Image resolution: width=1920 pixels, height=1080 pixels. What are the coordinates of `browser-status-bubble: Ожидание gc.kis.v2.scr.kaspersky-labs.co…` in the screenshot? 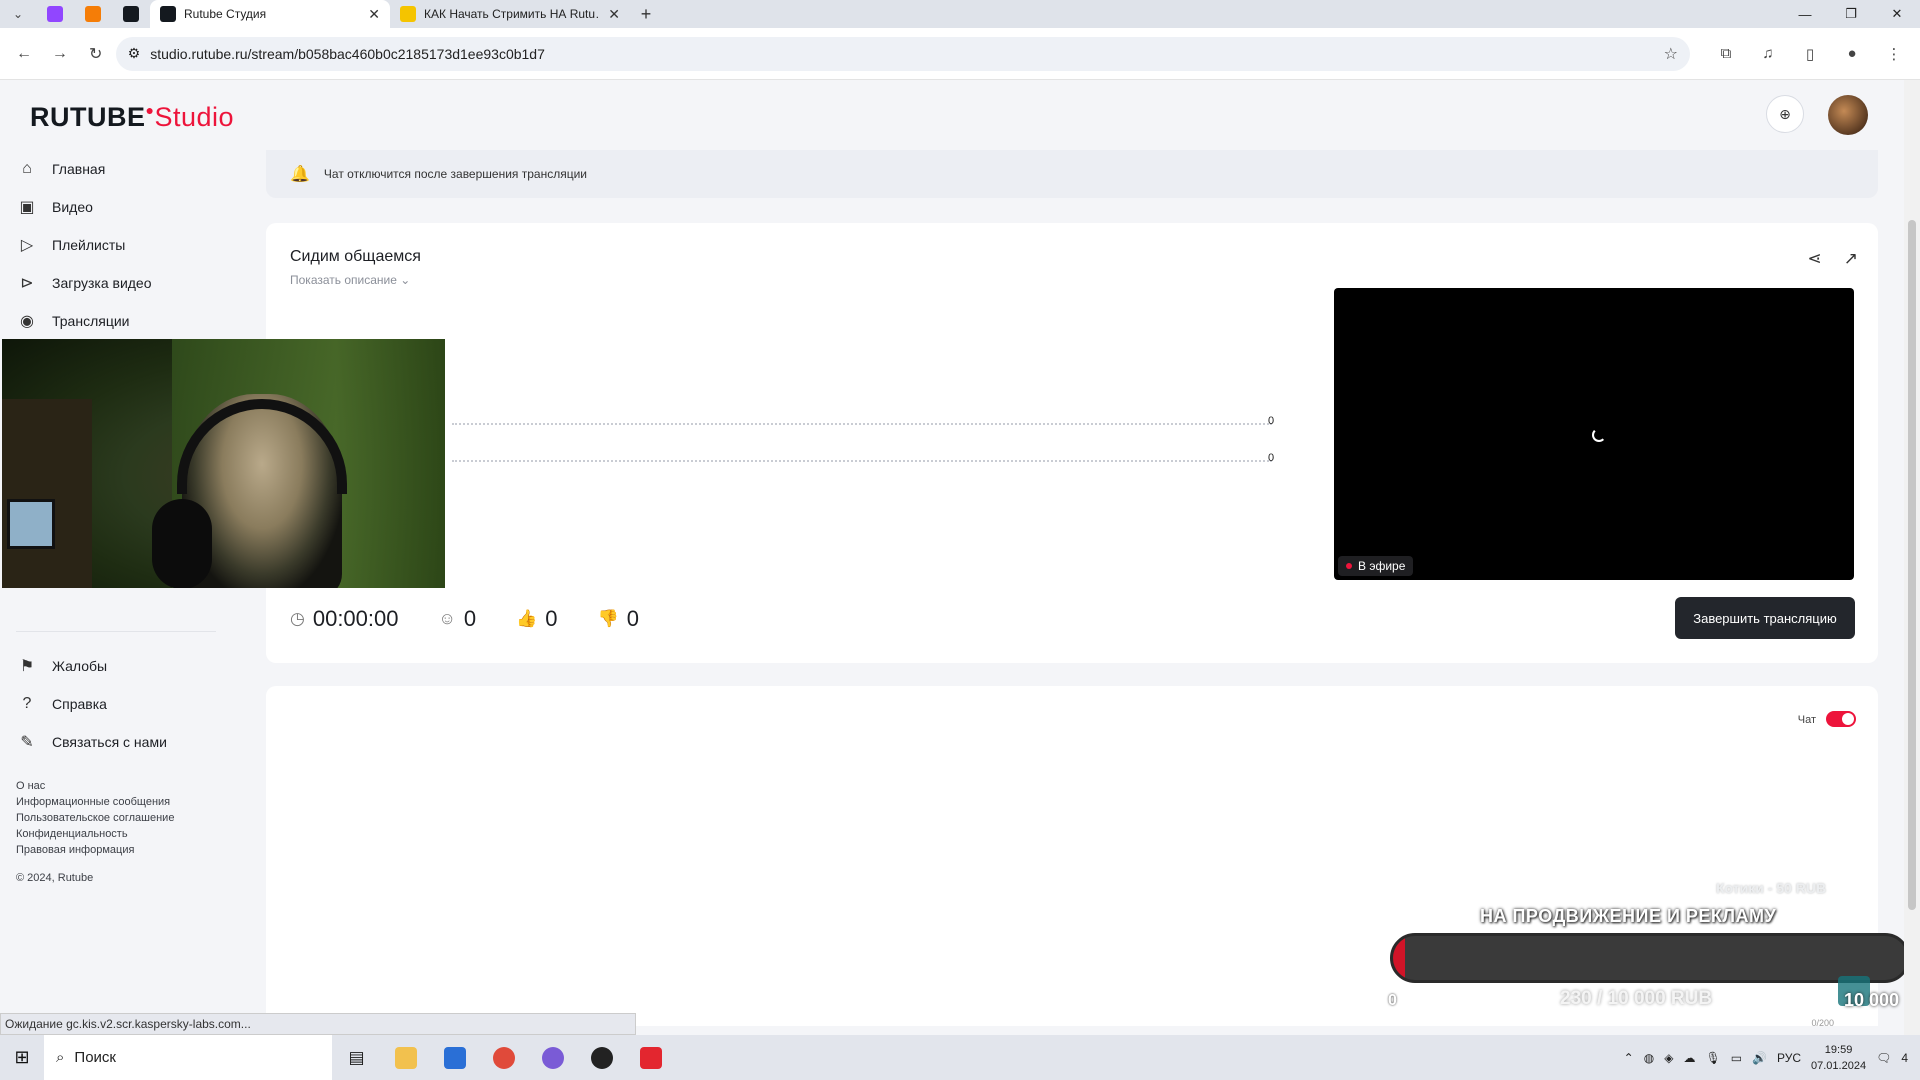 It's located at (318, 1024).